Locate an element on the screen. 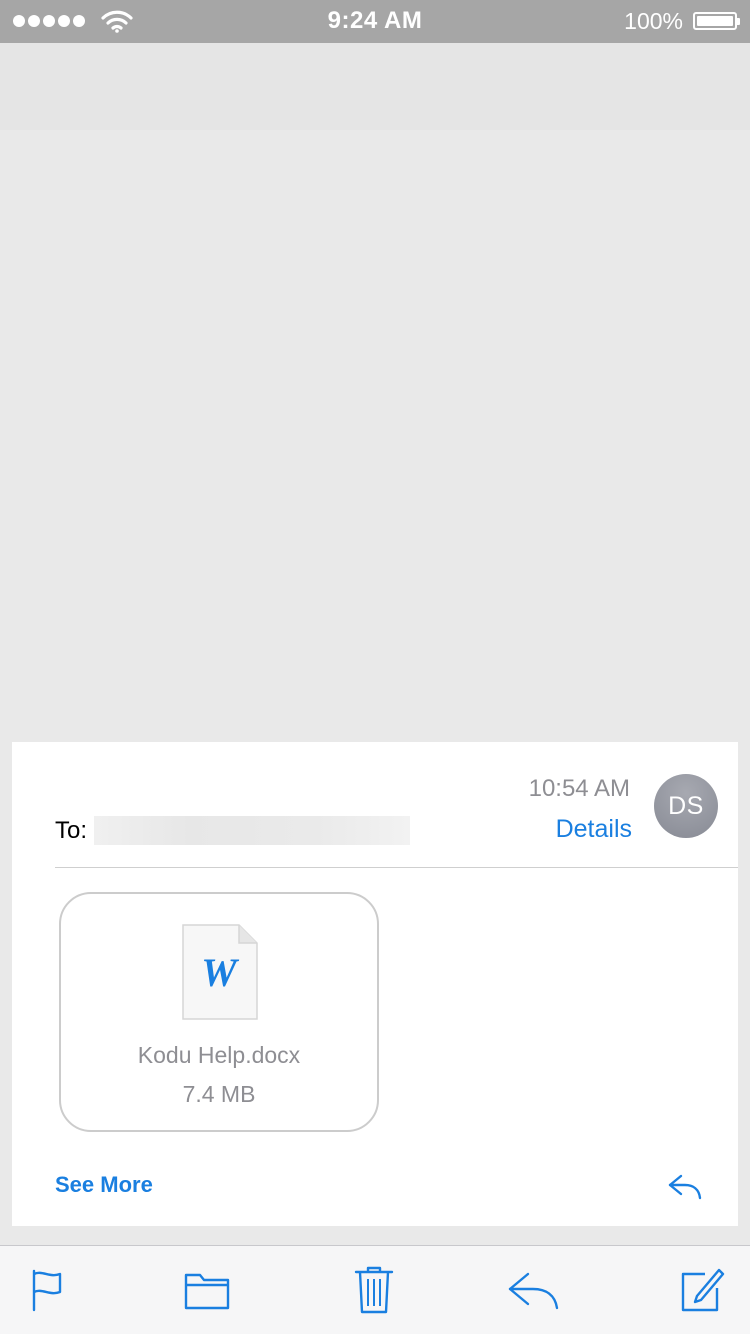  to-label: To: is located at coordinates (71, 830).